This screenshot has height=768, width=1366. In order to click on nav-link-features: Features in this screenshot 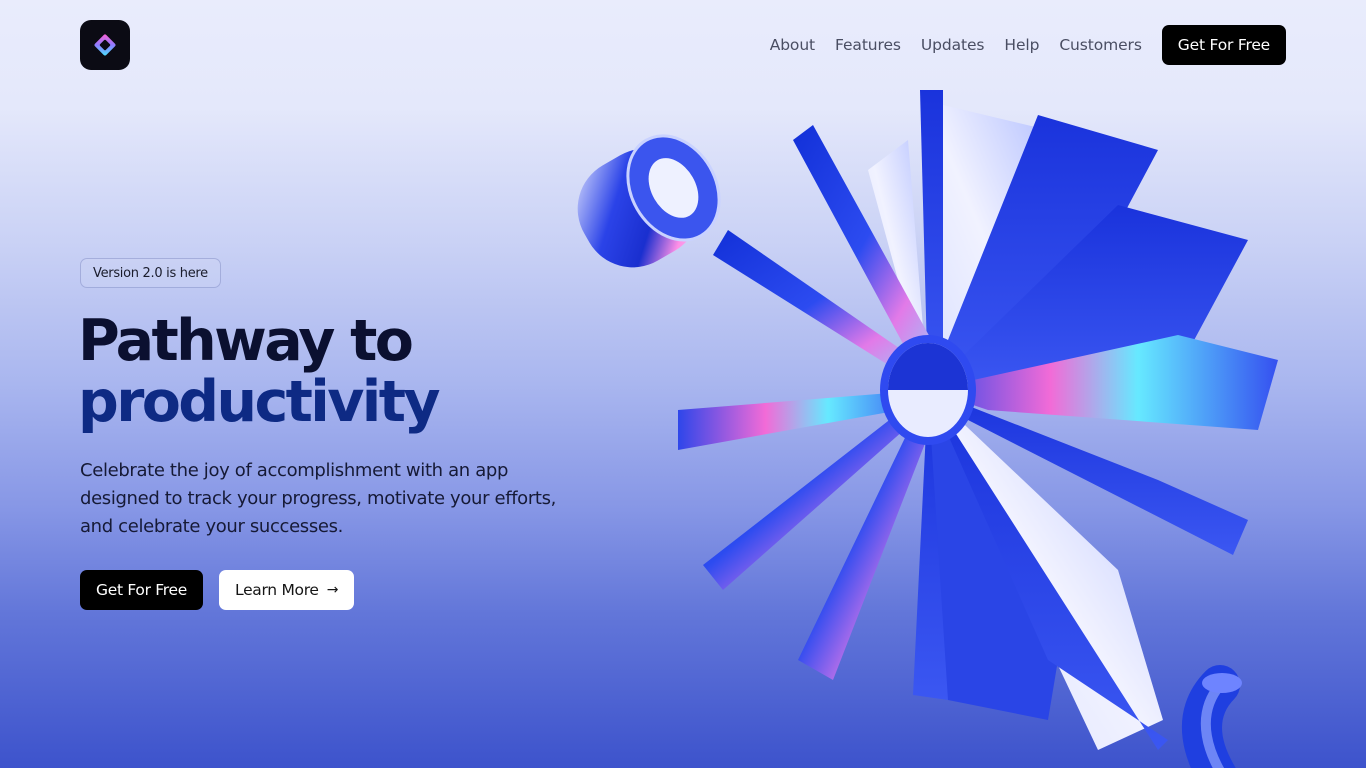, I will do `click(868, 45)`.